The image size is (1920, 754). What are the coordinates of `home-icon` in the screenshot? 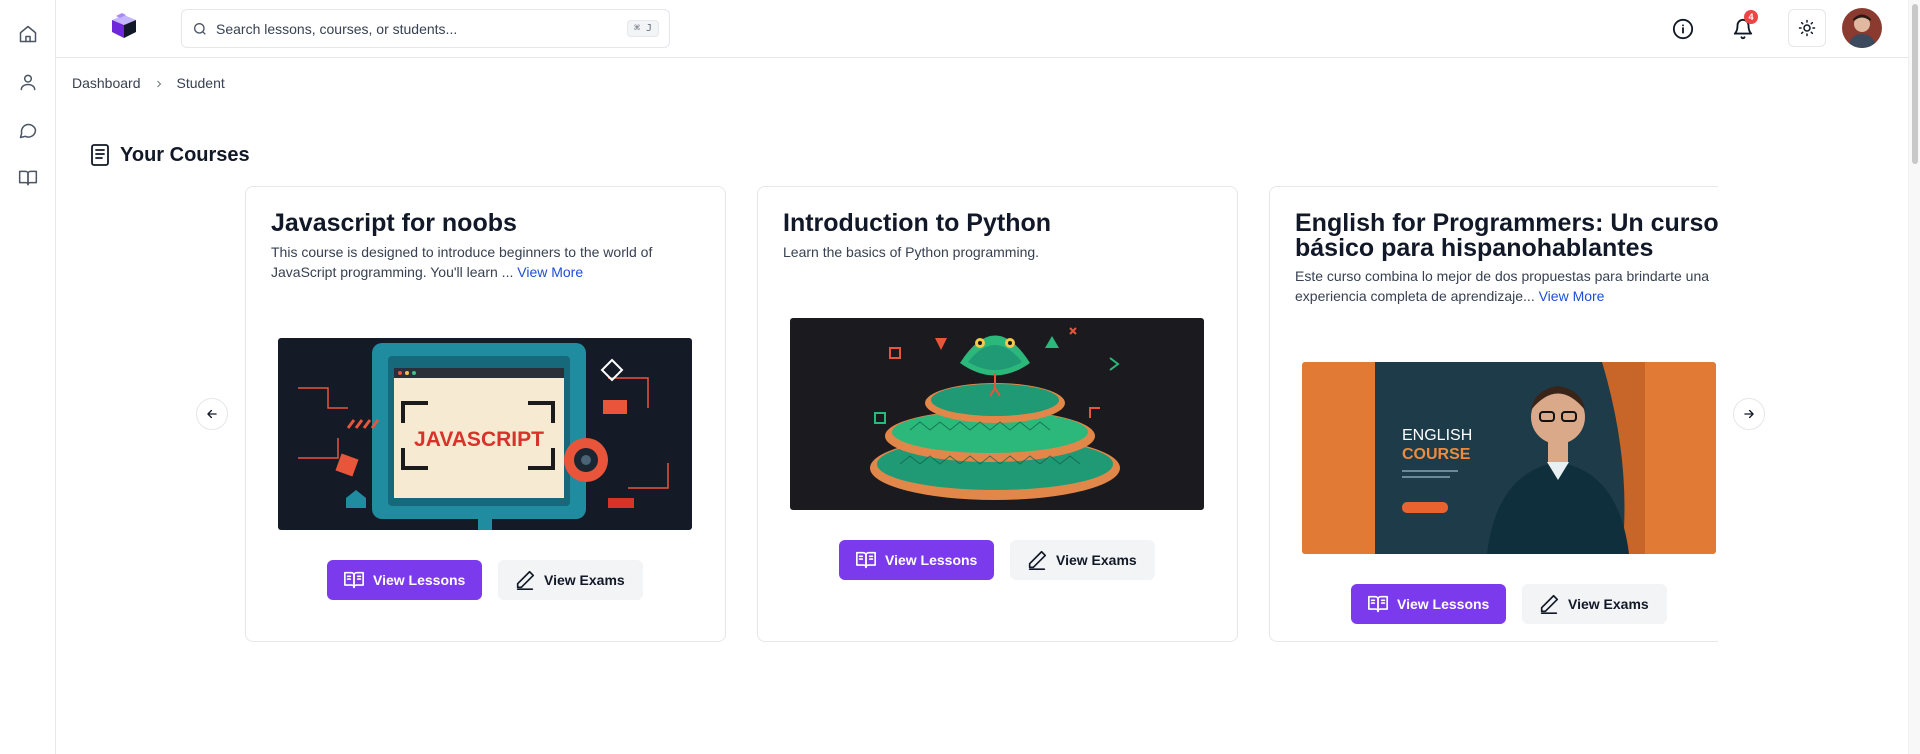 It's located at (28, 34).